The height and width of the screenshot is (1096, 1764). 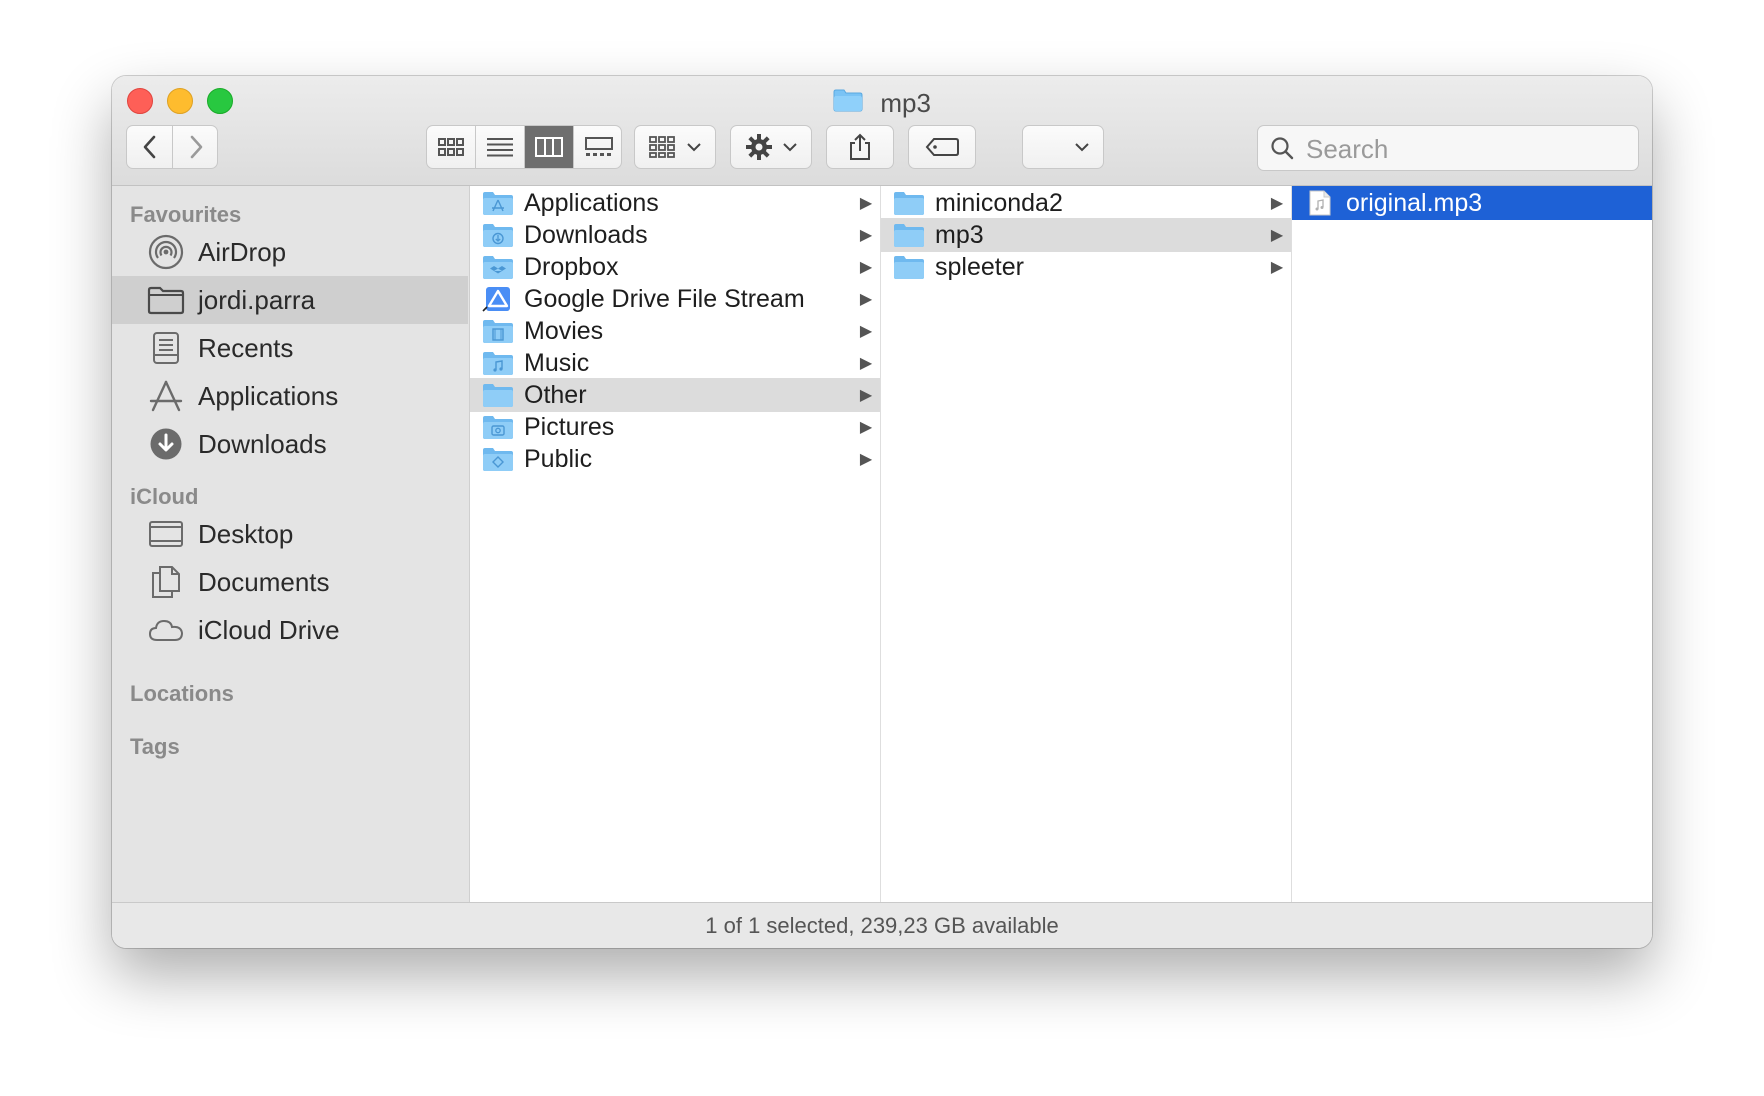 What do you see at coordinates (182, 694) in the screenshot?
I see `section-header-locations: Locations` at bounding box center [182, 694].